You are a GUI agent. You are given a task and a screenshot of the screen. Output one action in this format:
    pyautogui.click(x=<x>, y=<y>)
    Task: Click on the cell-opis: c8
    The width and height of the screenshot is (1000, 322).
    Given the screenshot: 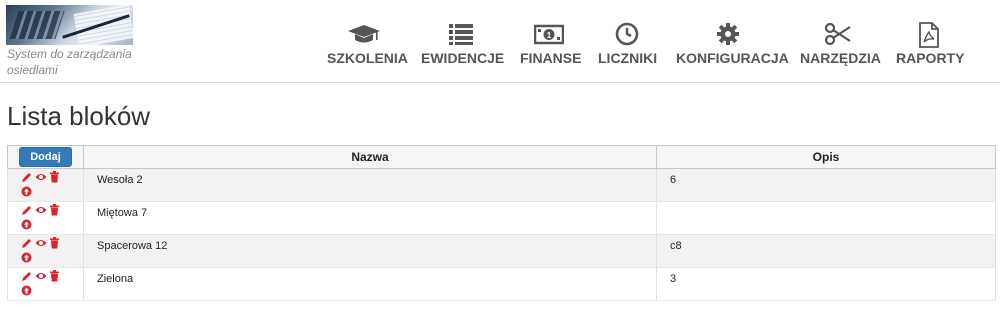 What is the action you would take?
    pyautogui.click(x=826, y=251)
    